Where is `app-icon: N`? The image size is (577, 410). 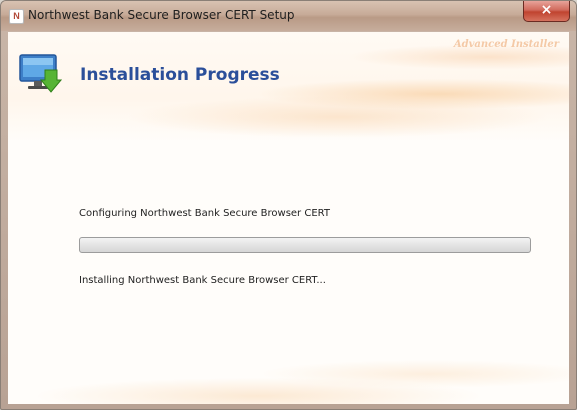 app-icon: N is located at coordinates (16, 16).